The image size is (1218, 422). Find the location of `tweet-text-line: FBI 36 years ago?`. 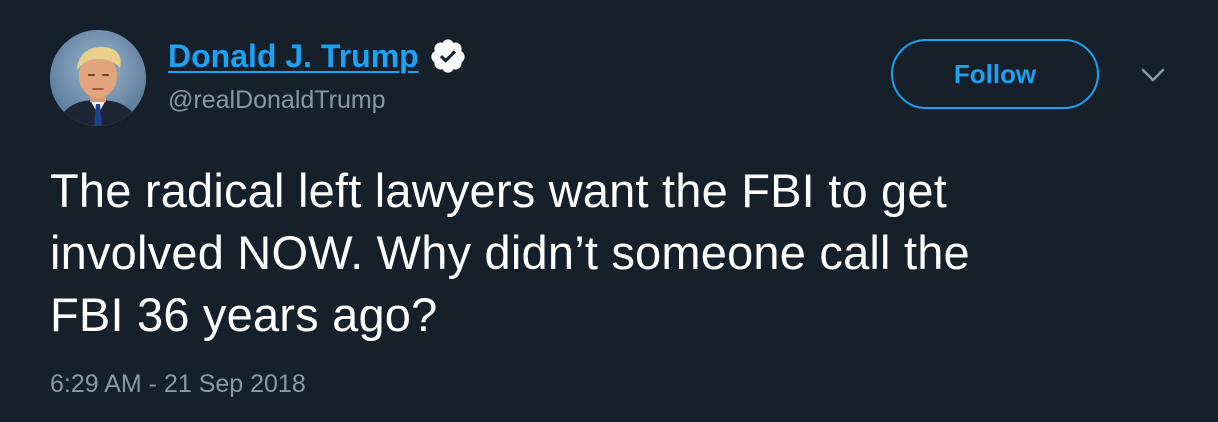

tweet-text-line: FBI 36 years ago? is located at coordinates (244, 314).